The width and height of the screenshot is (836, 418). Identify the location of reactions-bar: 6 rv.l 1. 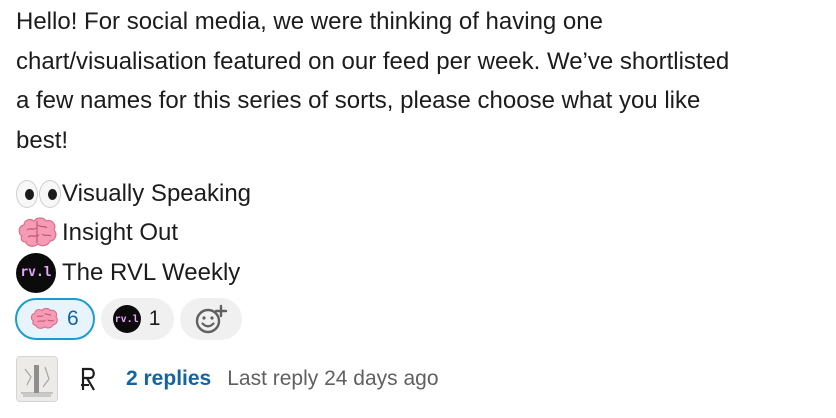
(129, 319).